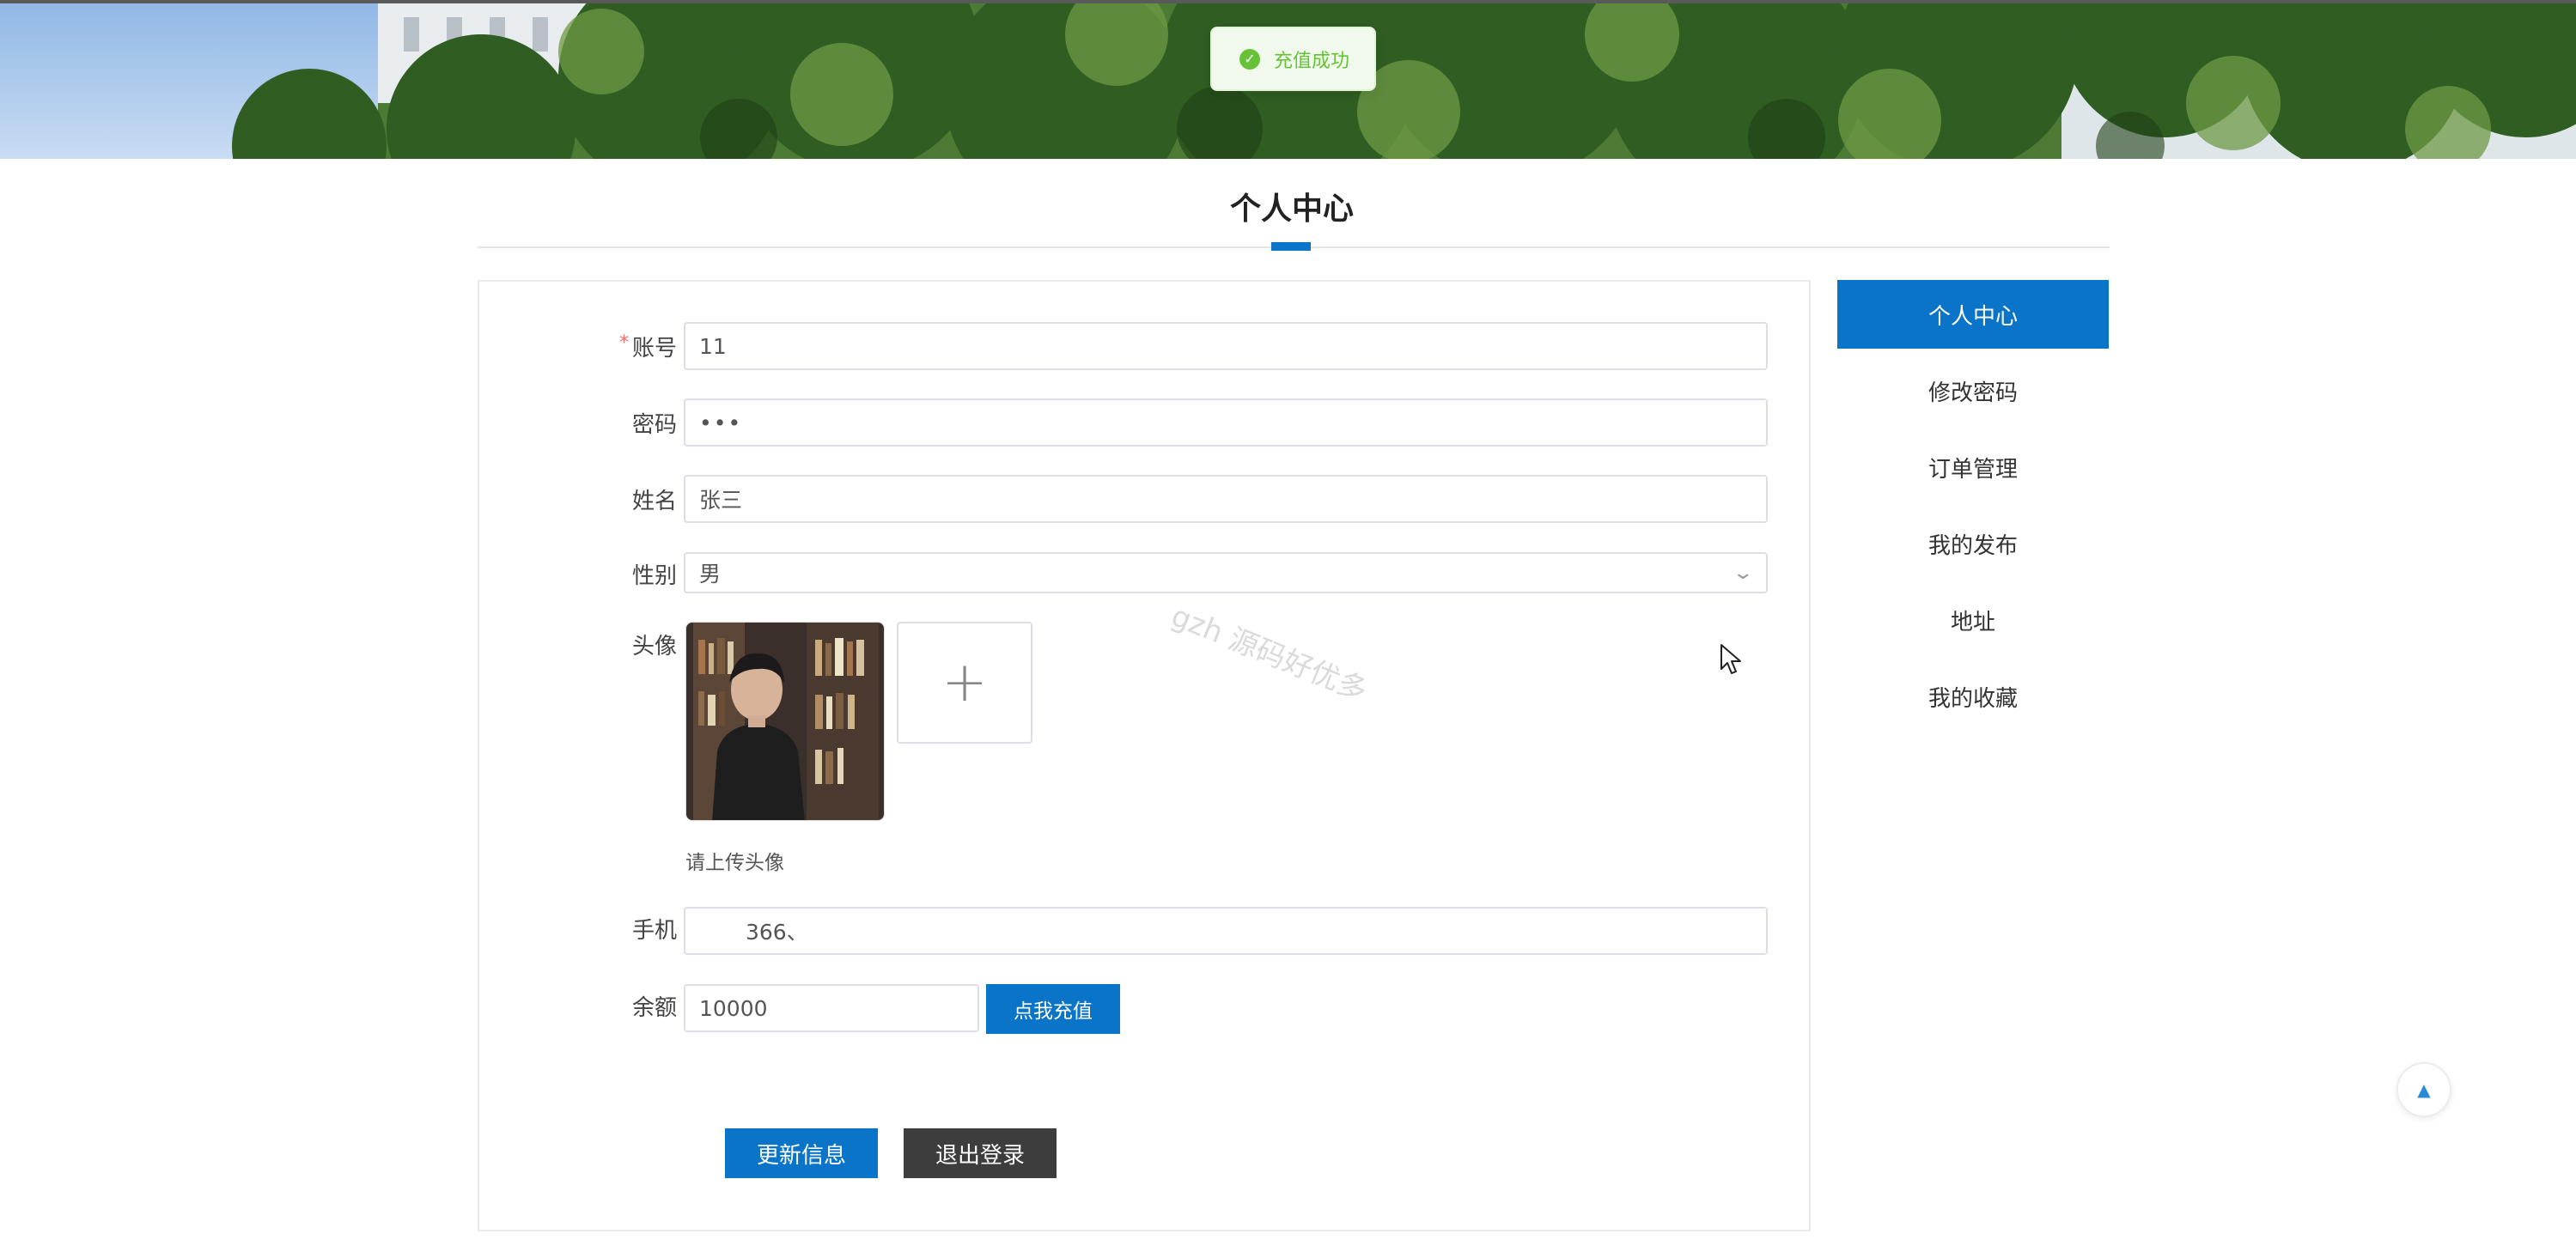  I want to click on password-input: •••, so click(1226, 422).